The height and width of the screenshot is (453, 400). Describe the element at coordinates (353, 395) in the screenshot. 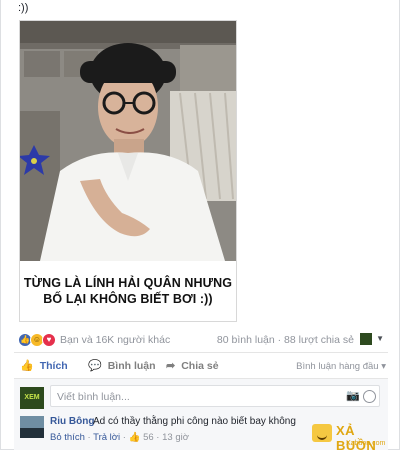

I see `camera-icon: 📷` at that location.